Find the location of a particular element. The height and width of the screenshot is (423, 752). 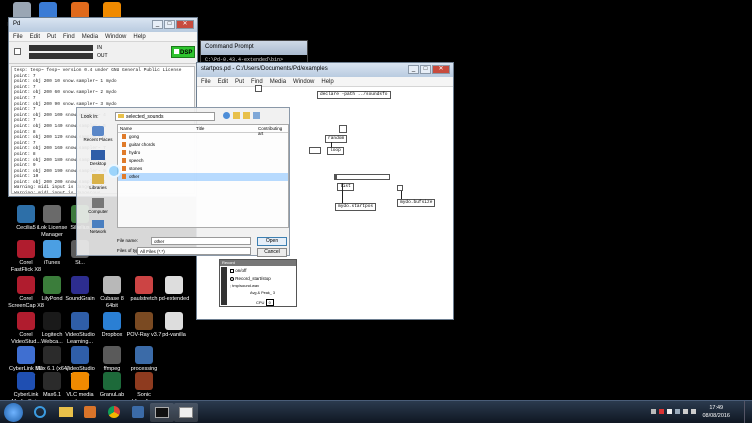

place-computer: Computer is located at coordinates (98, 206).